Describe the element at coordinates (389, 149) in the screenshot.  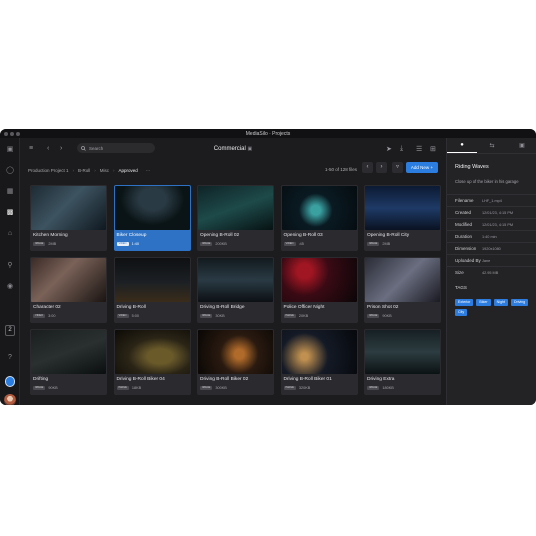
I see `send-icon: ➤` at that location.